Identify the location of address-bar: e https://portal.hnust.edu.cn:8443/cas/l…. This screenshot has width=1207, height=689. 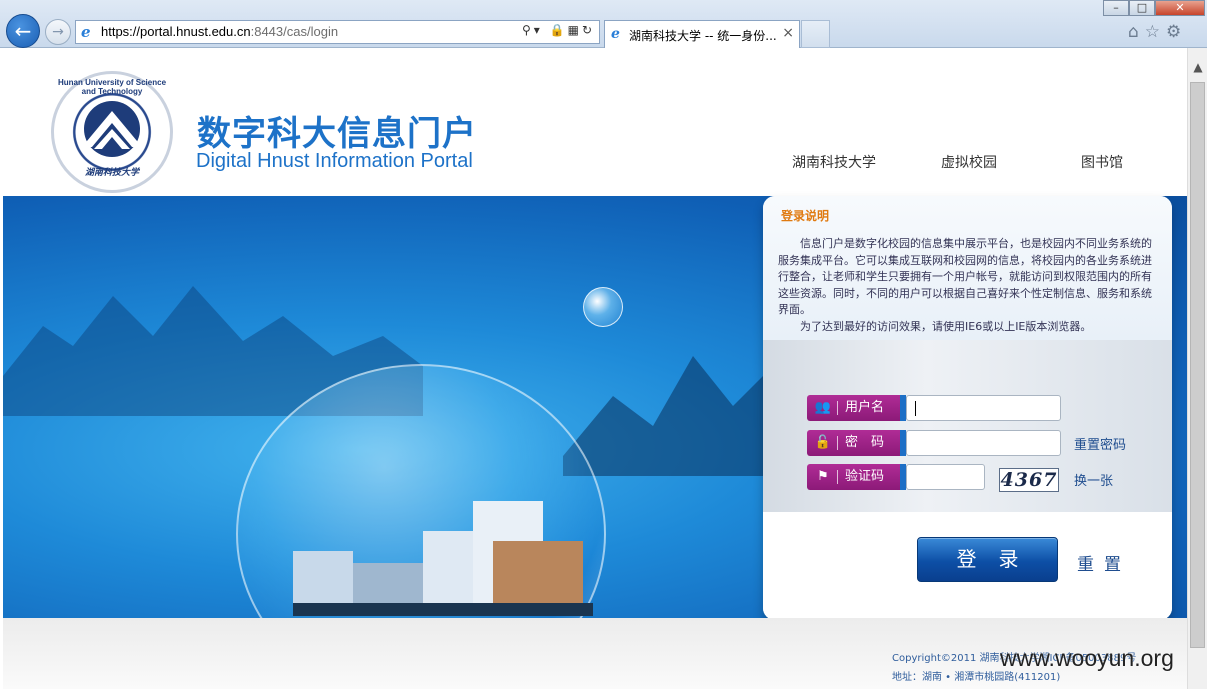
(337, 32).